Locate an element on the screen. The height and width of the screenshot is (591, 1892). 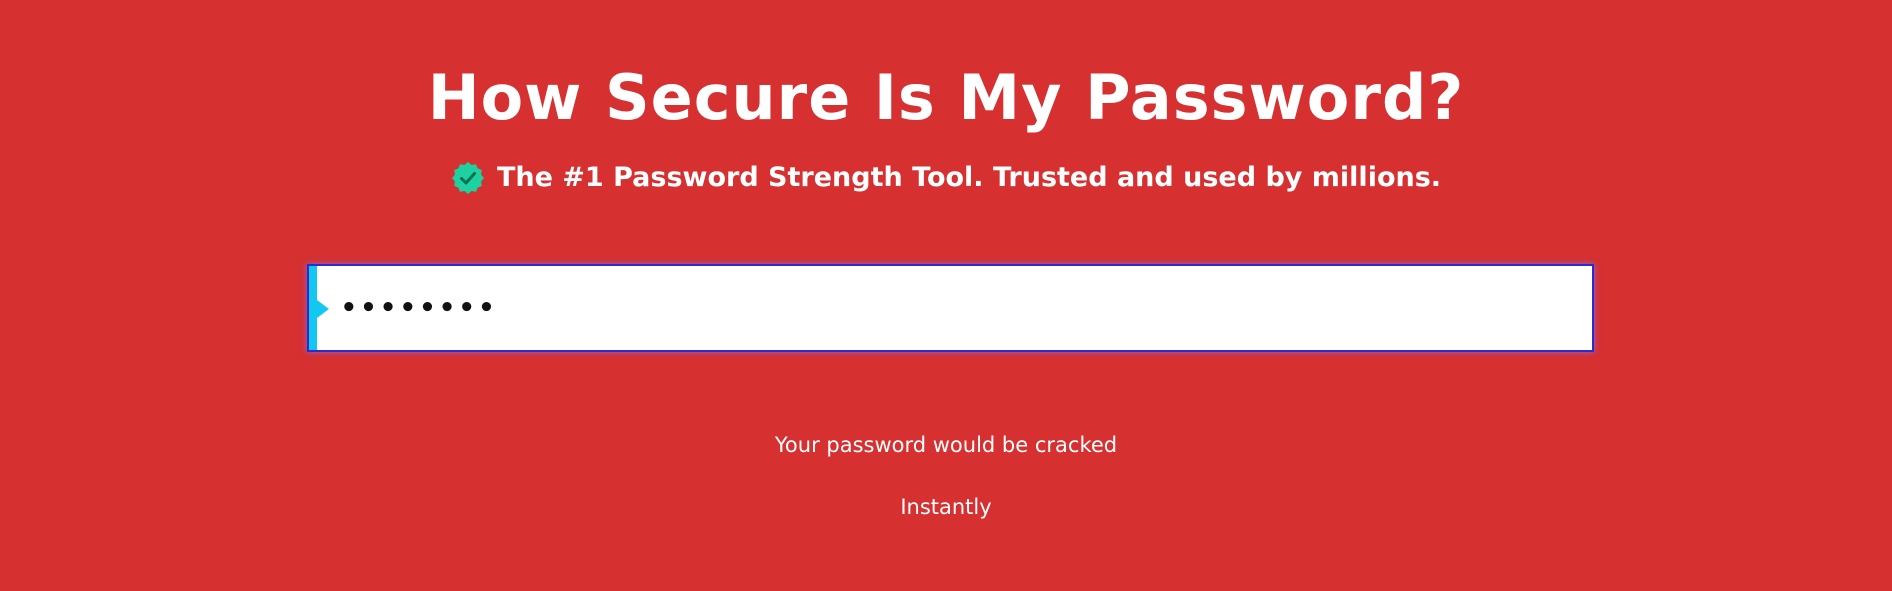
password-field-container is located at coordinates (950, 308).